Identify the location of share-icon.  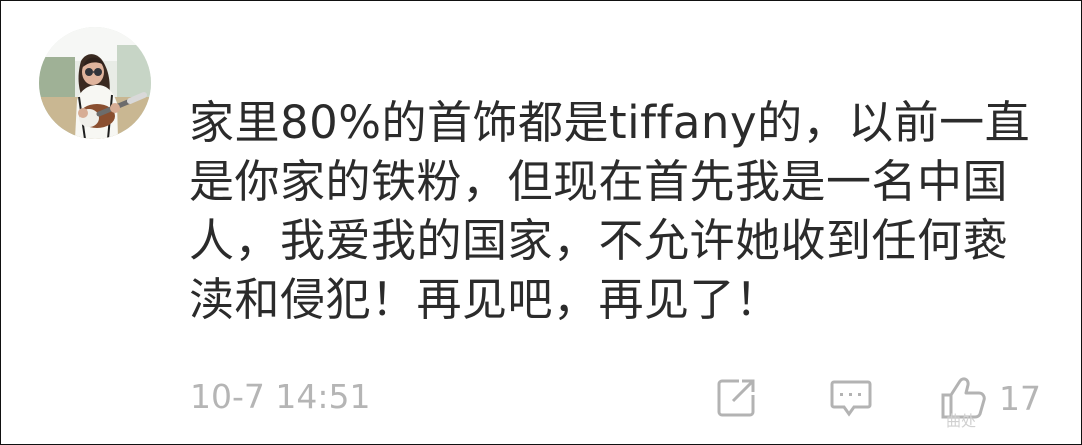
(736, 398).